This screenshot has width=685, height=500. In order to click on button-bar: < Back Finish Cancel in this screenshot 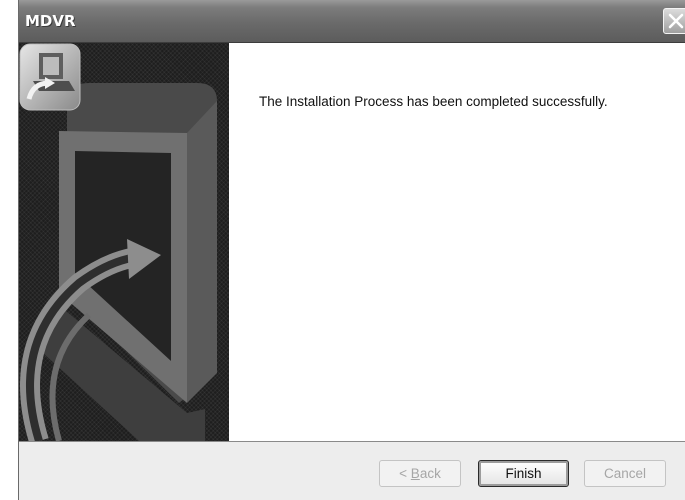, I will do `click(352, 470)`.